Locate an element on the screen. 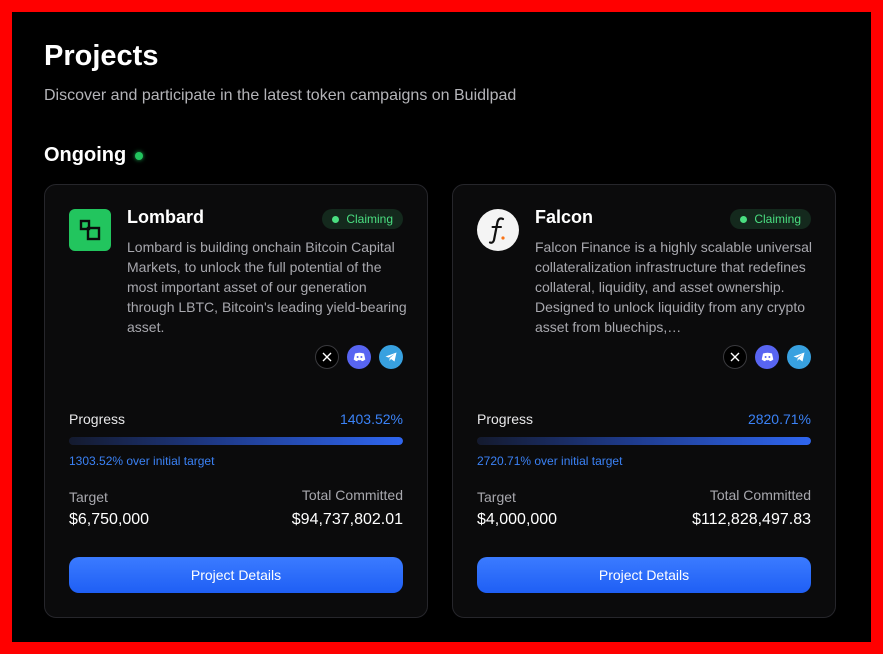  progress-value: 2820.71% is located at coordinates (779, 419).